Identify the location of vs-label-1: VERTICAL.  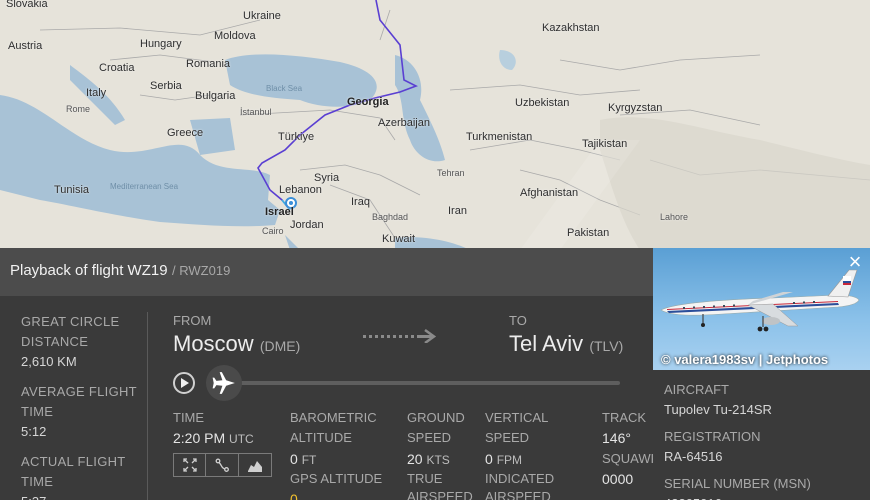
(517, 417).